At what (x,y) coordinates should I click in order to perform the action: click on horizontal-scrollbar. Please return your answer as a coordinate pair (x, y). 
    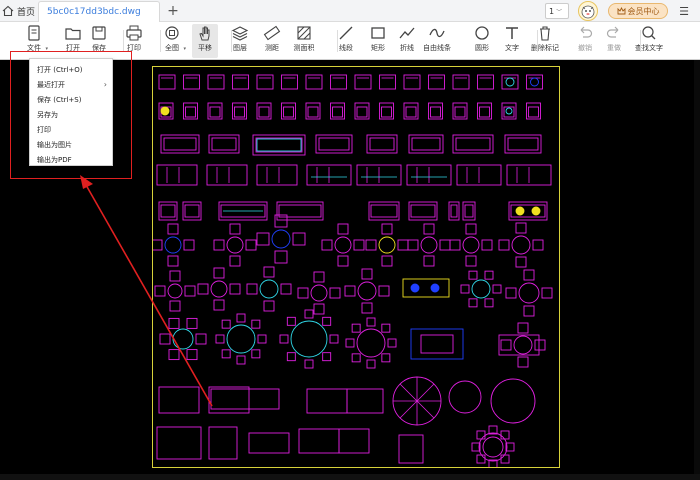
    Looking at the image, I should click on (350, 477).